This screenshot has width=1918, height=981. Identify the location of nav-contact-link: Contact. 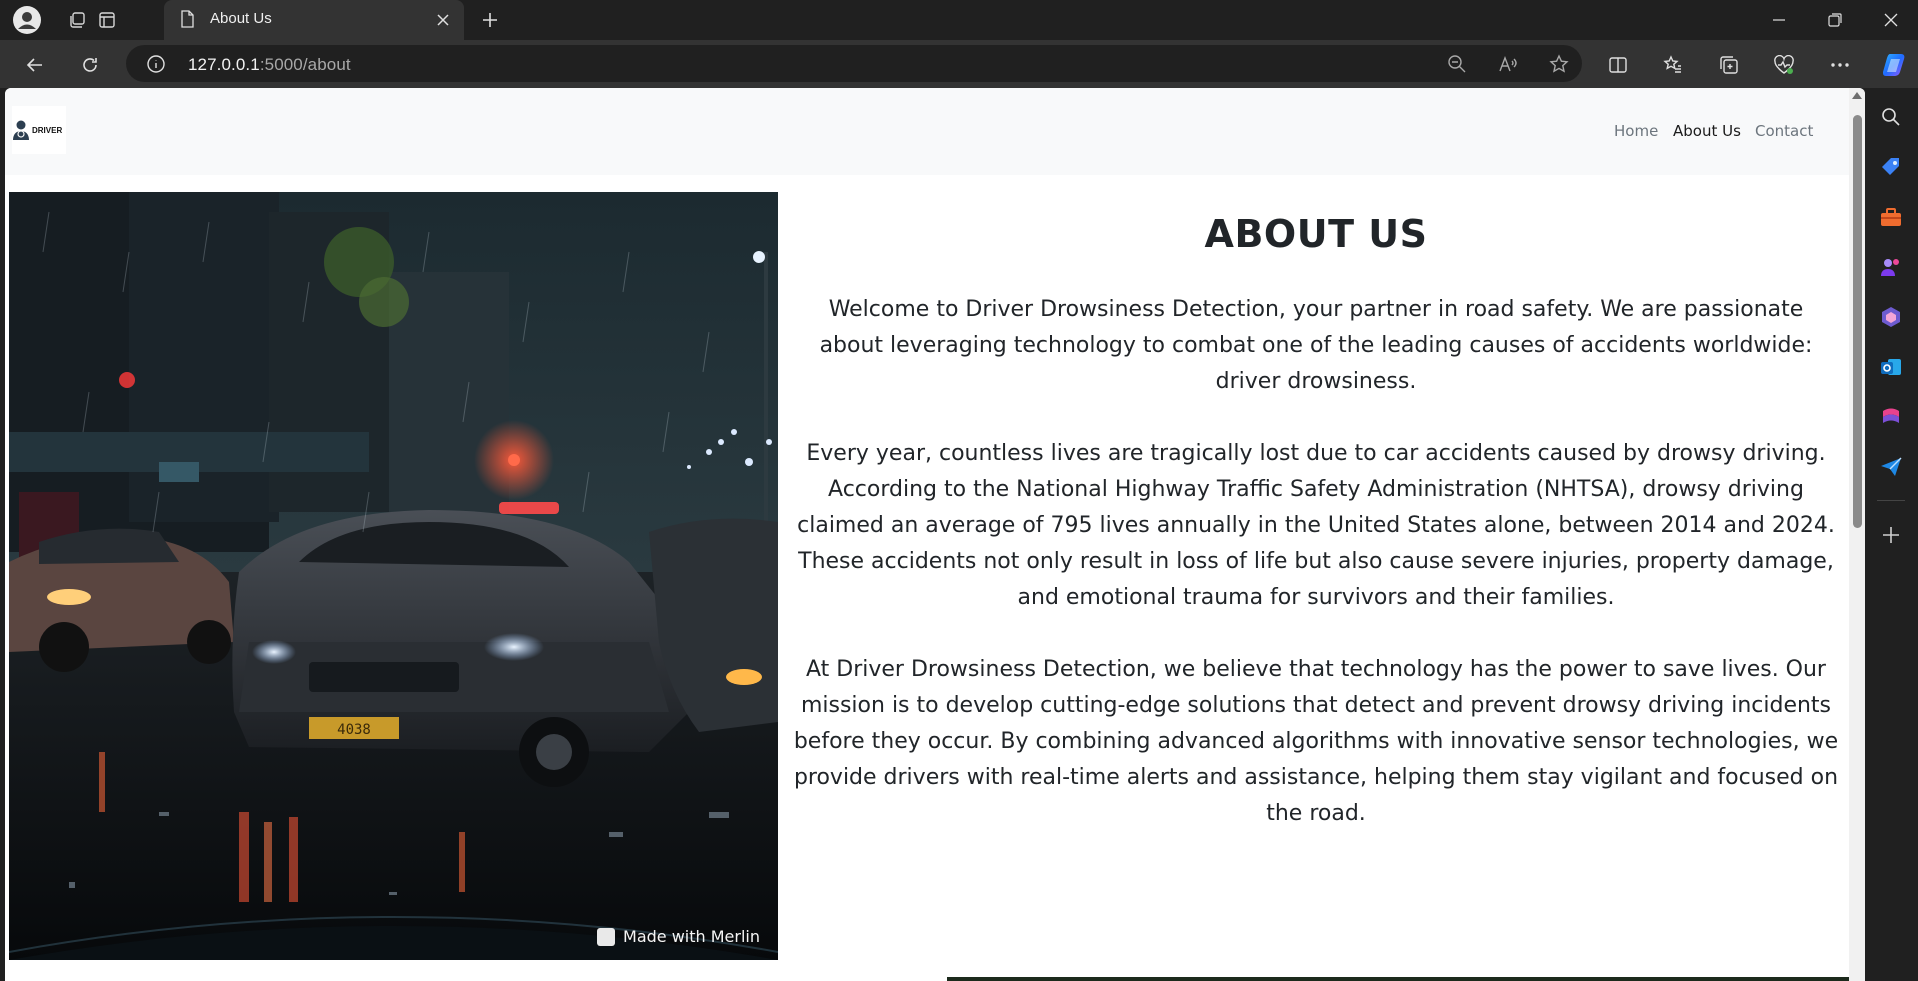
(1784, 131).